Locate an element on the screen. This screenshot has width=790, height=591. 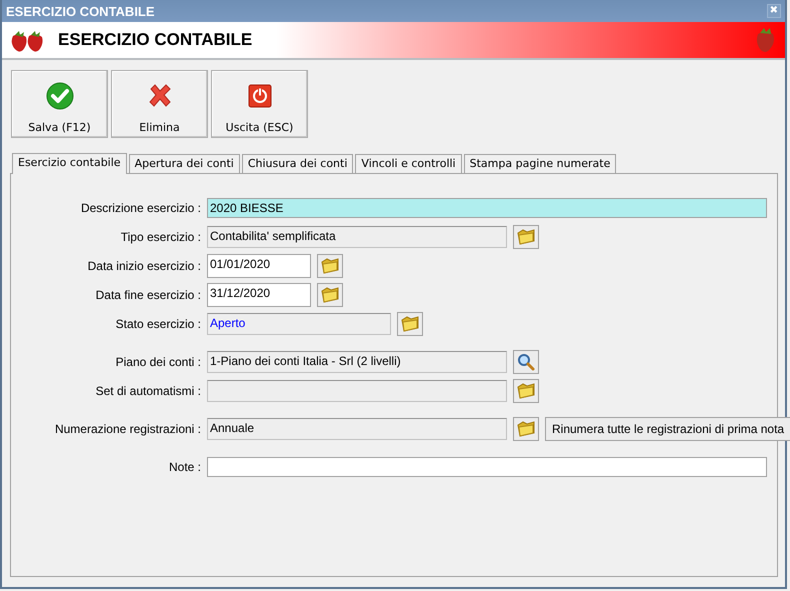
tab: Chiusura dei conti is located at coordinates (298, 163).